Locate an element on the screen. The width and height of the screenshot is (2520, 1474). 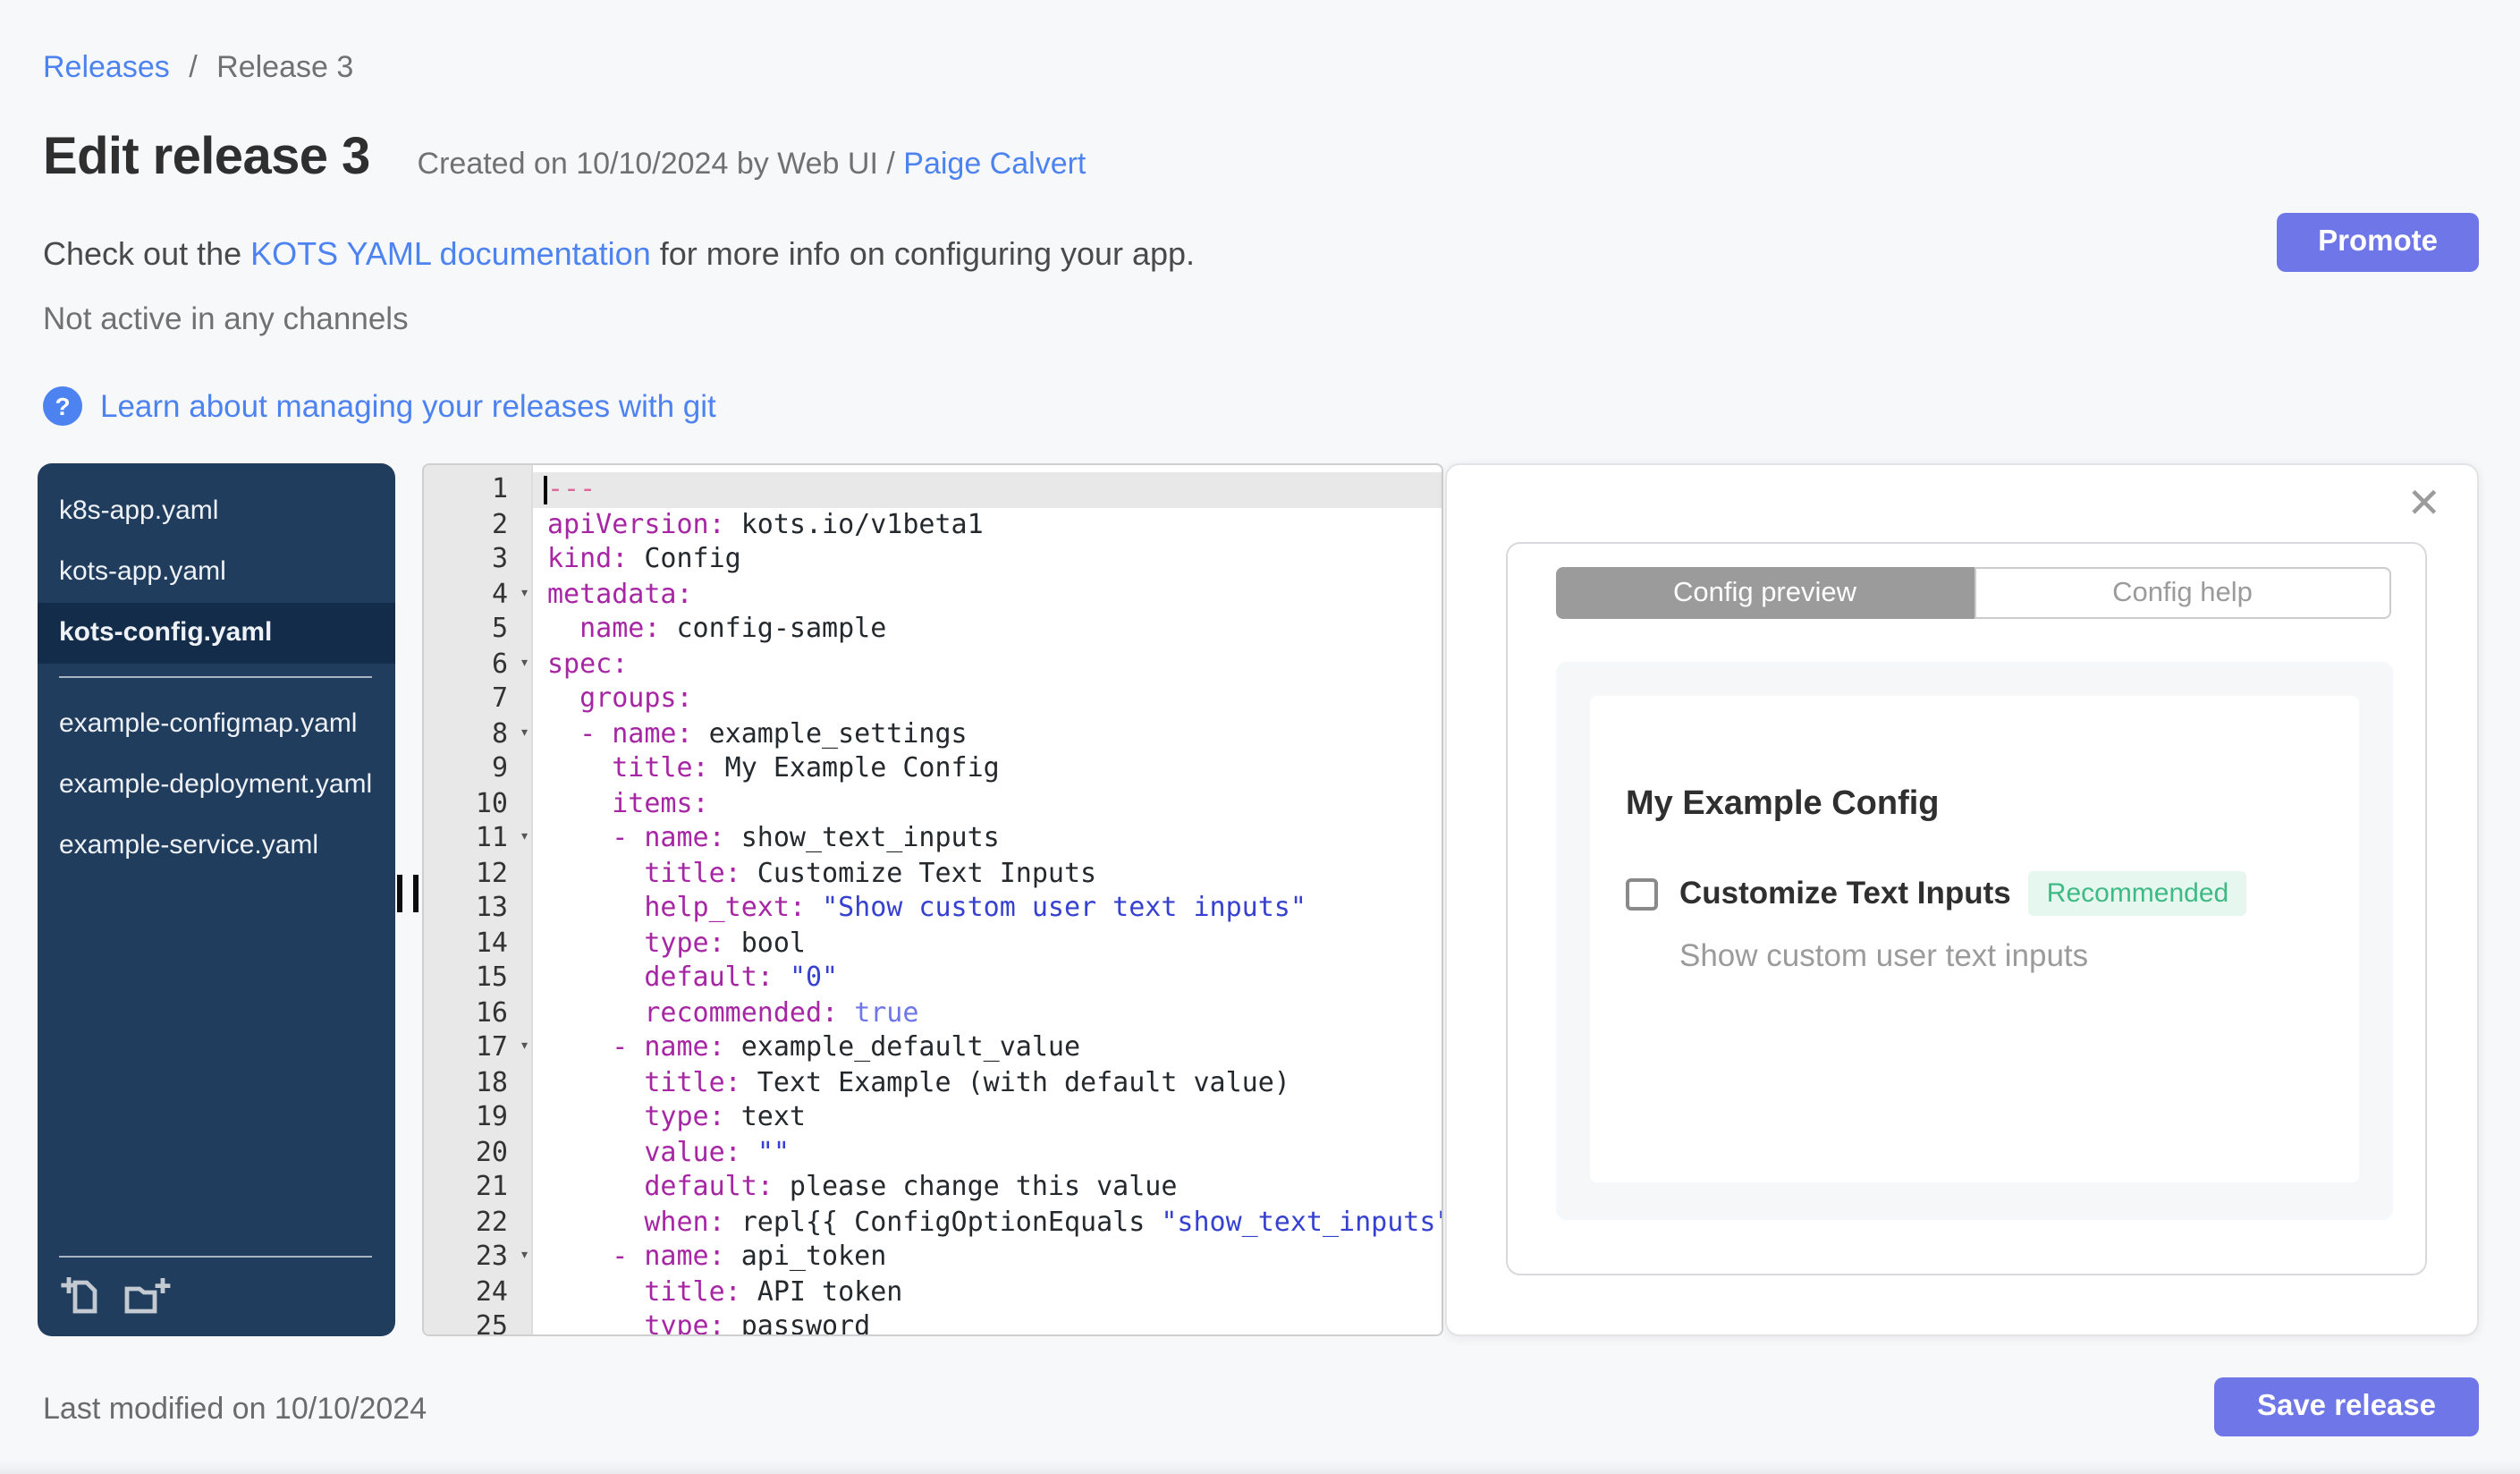
gutter-line: 5 is located at coordinates (499, 628).